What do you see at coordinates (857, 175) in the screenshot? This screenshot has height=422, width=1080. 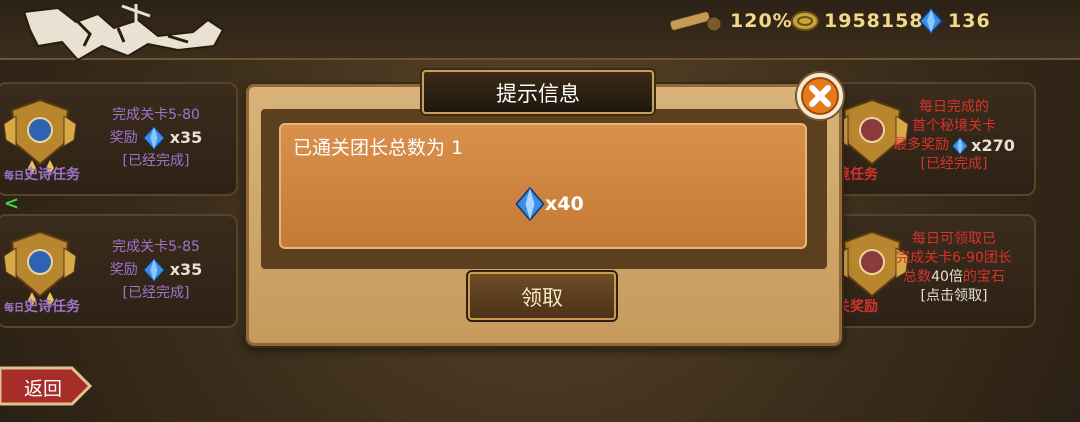 I see `quest-type-label: 境任务` at bounding box center [857, 175].